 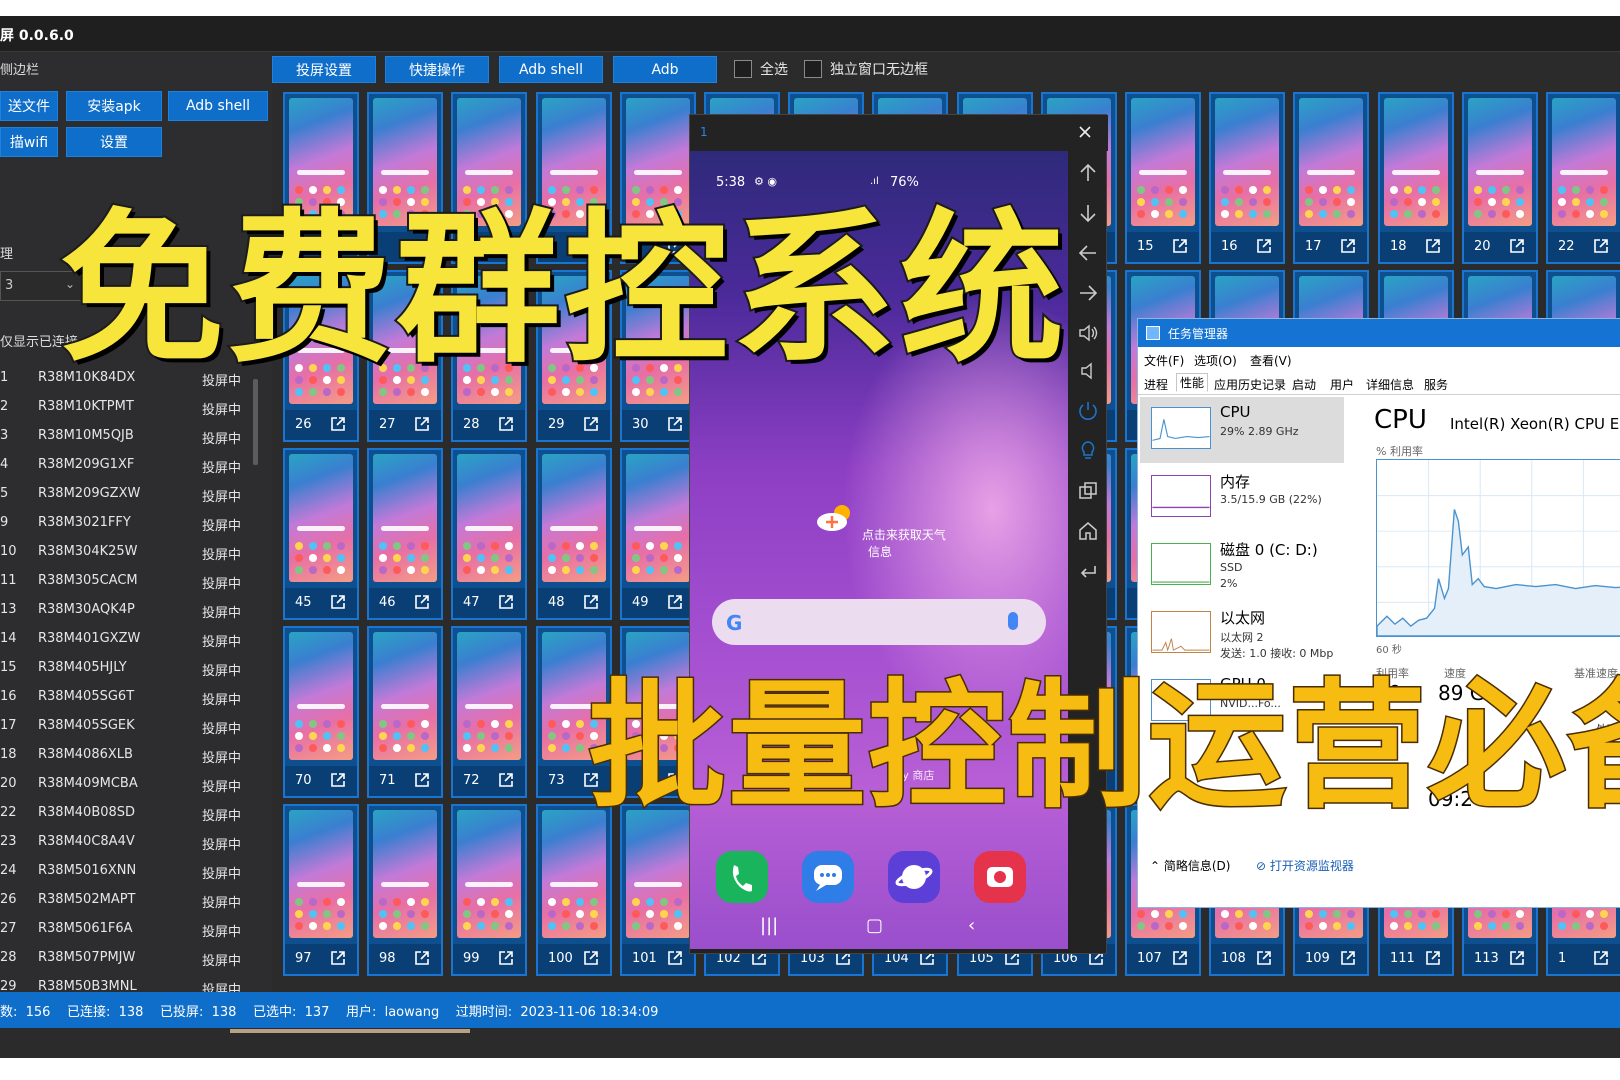 I want to click on home-icon: ▢, so click(x=874, y=925).